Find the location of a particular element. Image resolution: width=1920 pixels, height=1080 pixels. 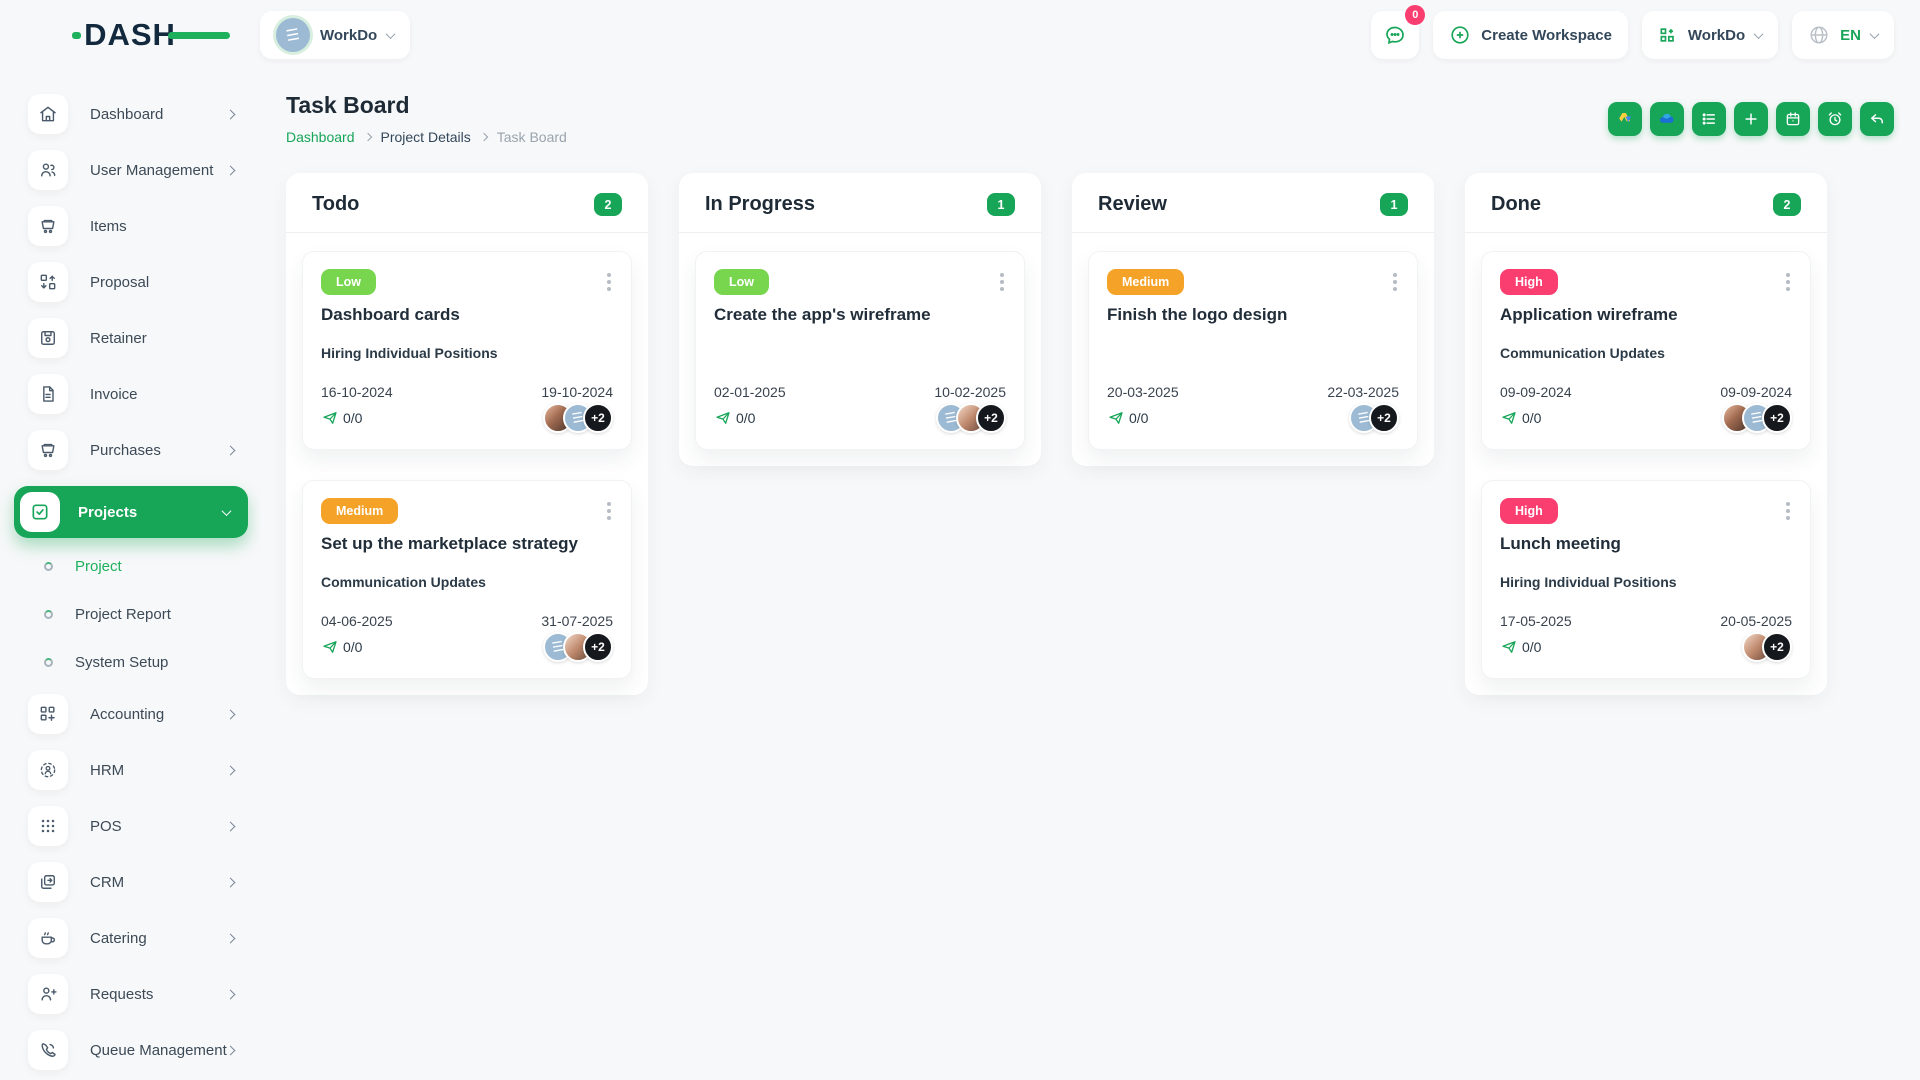

assignee-avatars: +2 is located at coordinates (1767, 647).